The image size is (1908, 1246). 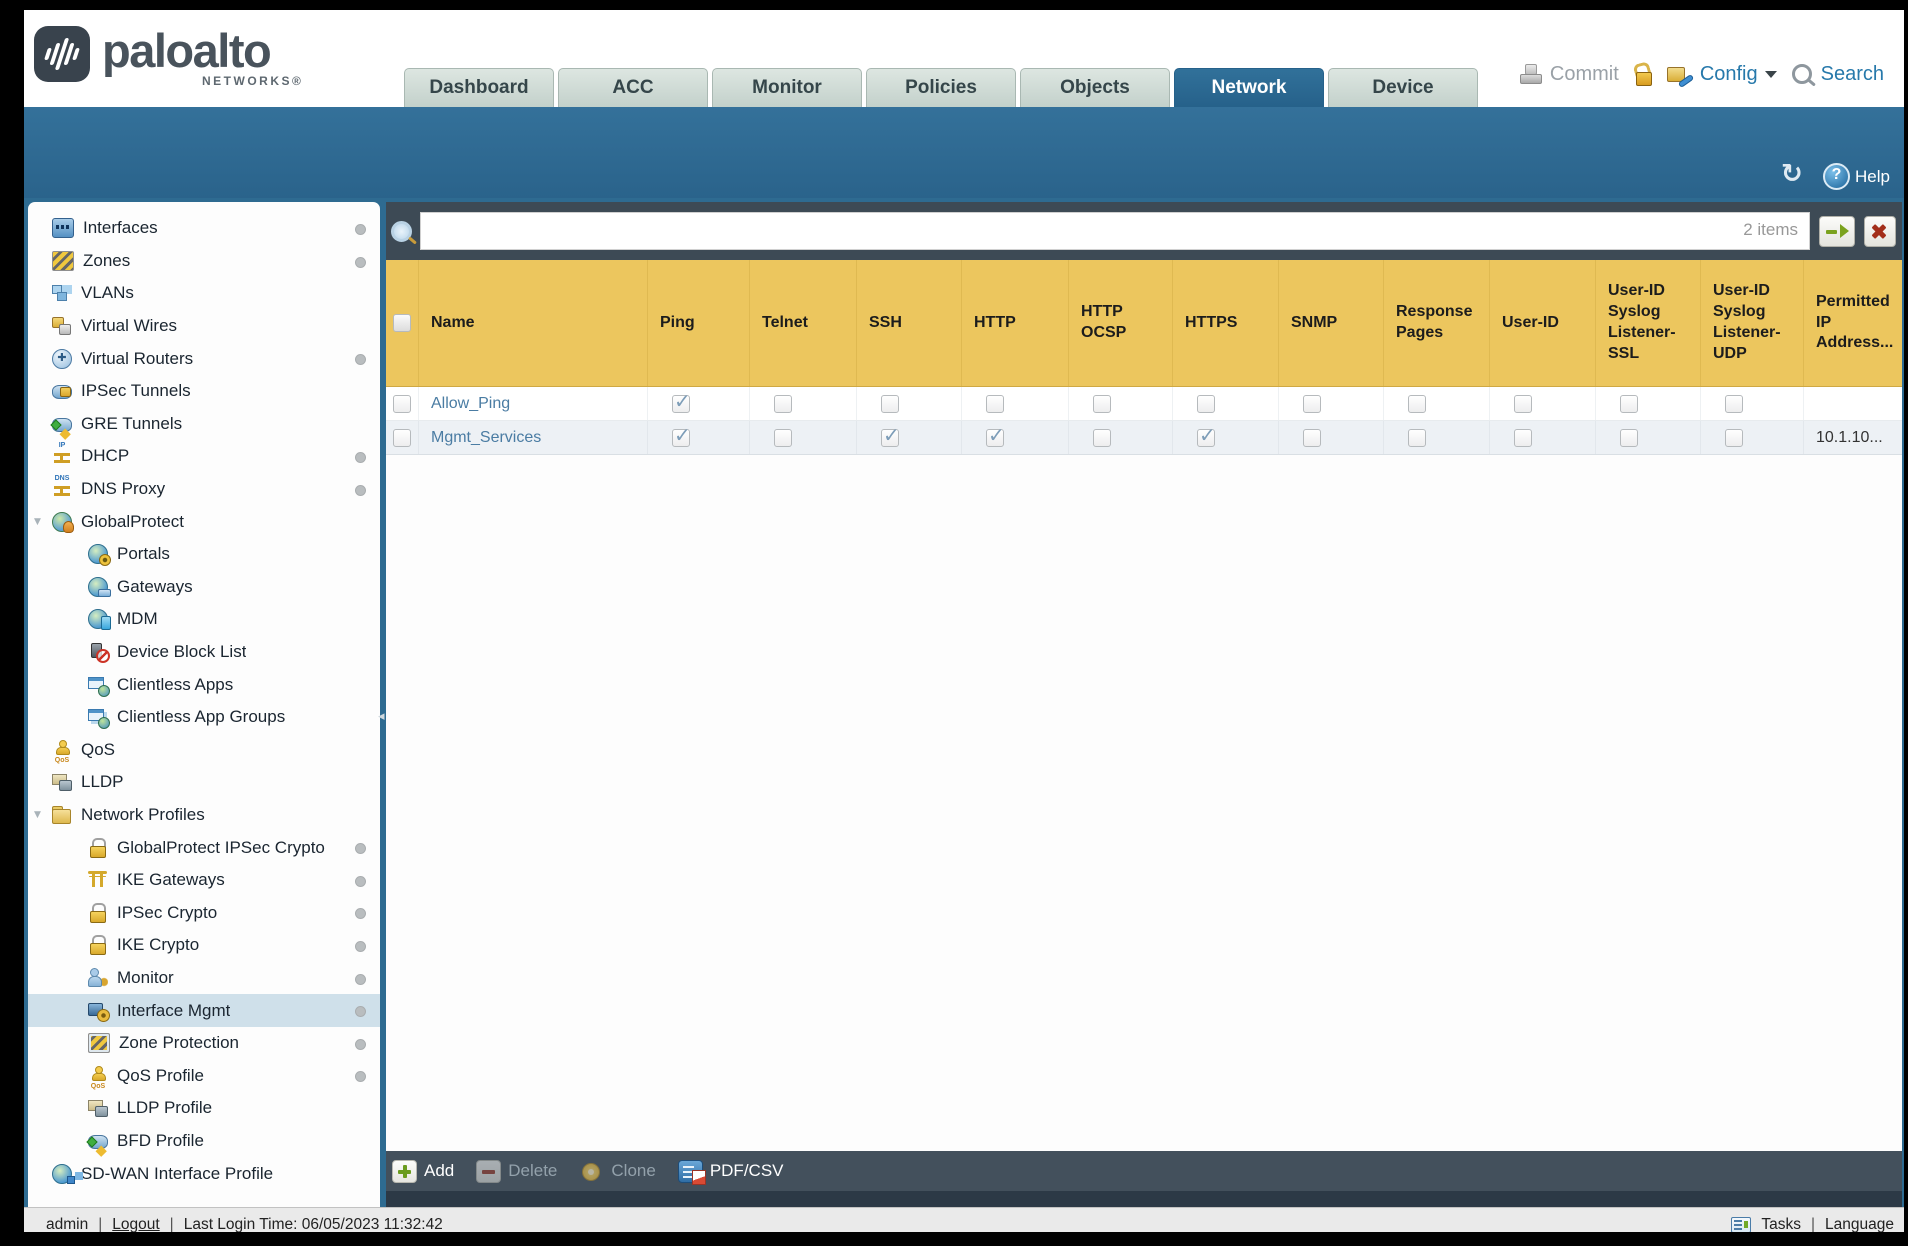 What do you see at coordinates (204, 912) in the screenshot?
I see `sidebar-item-ipsec-crypto: IPSec Crypto` at bounding box center [204, 912].